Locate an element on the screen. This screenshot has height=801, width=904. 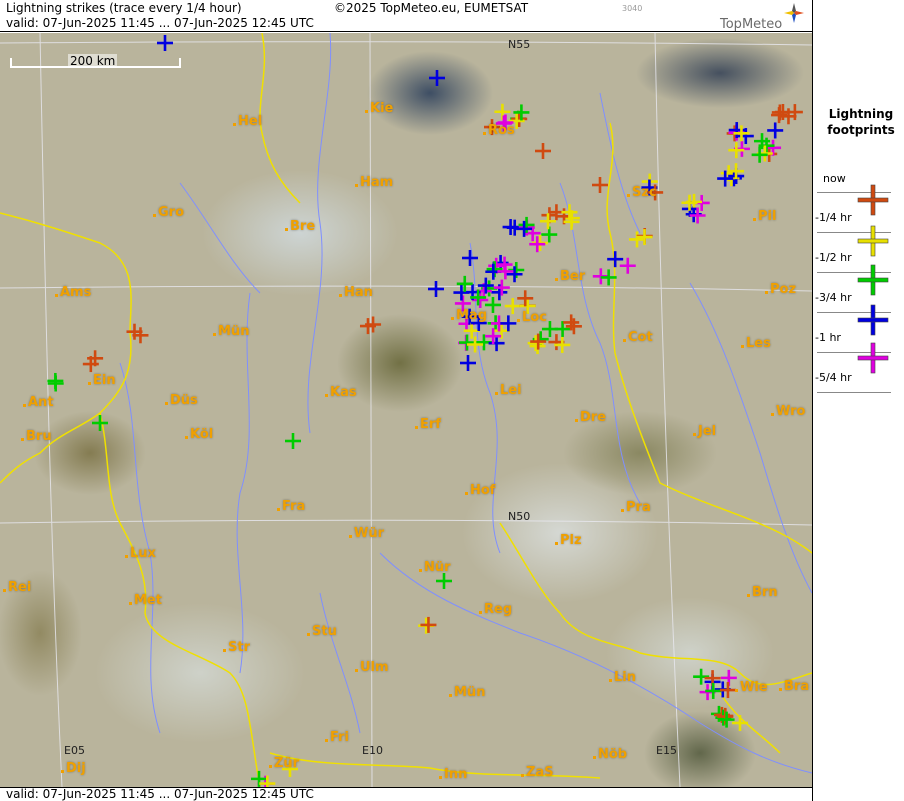
city-label: Ros is located at coordinates (499, 130).